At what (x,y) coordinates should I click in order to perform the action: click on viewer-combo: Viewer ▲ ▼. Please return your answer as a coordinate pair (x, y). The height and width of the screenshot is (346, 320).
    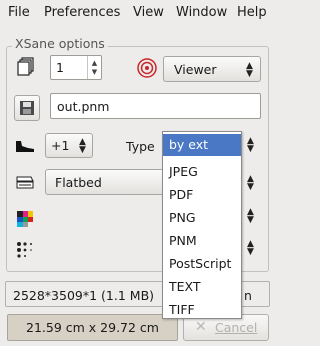
    Looking at the image, I should click on (212, 69).